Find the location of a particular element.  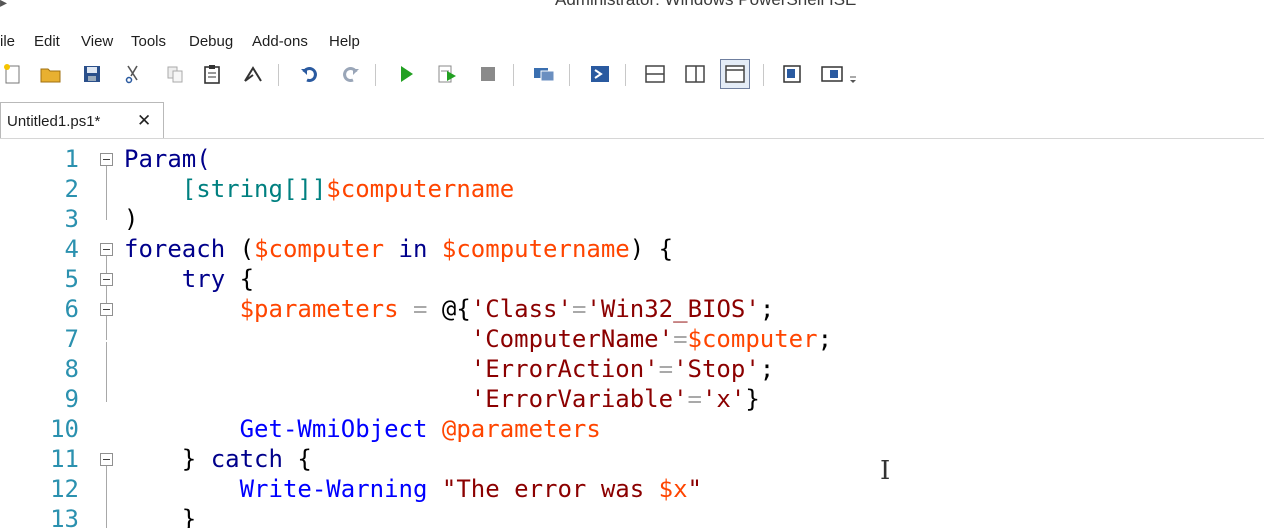

code-token: catch is located at coordinates (246, 459).